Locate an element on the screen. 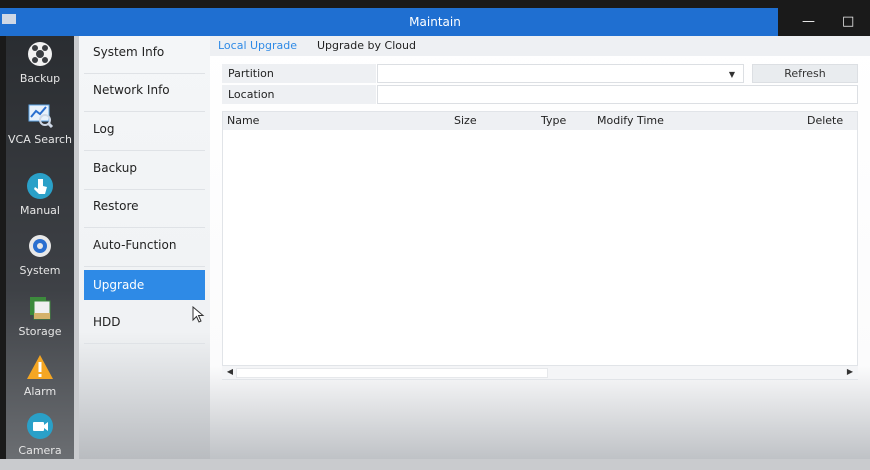 This screenshot has width=870, height=470. gear-icon is located at coordinates (40, 246).